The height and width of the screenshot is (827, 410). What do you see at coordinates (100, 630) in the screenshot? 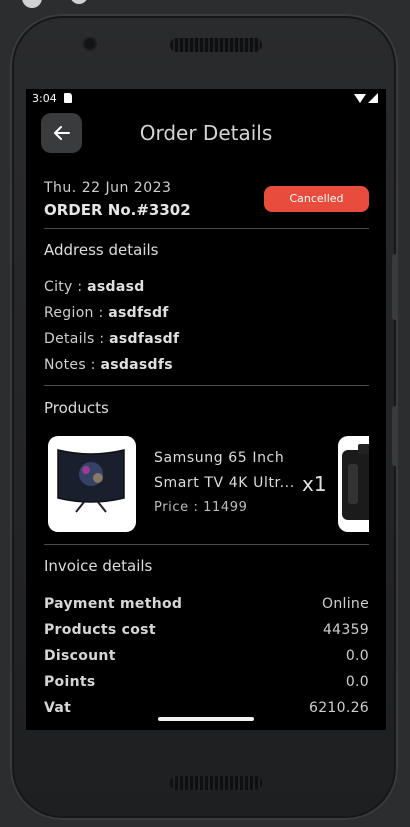
I see `invoice-label: Products cost` at bounding box center [100, 630].